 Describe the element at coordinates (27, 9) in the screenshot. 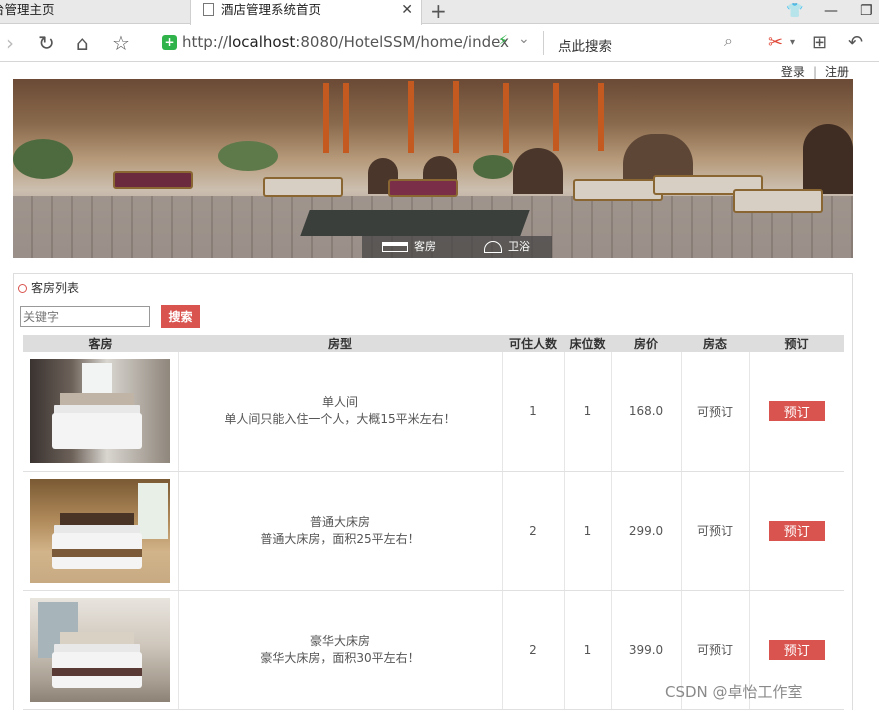

I see `tab-label: 台管理主页` at that location.